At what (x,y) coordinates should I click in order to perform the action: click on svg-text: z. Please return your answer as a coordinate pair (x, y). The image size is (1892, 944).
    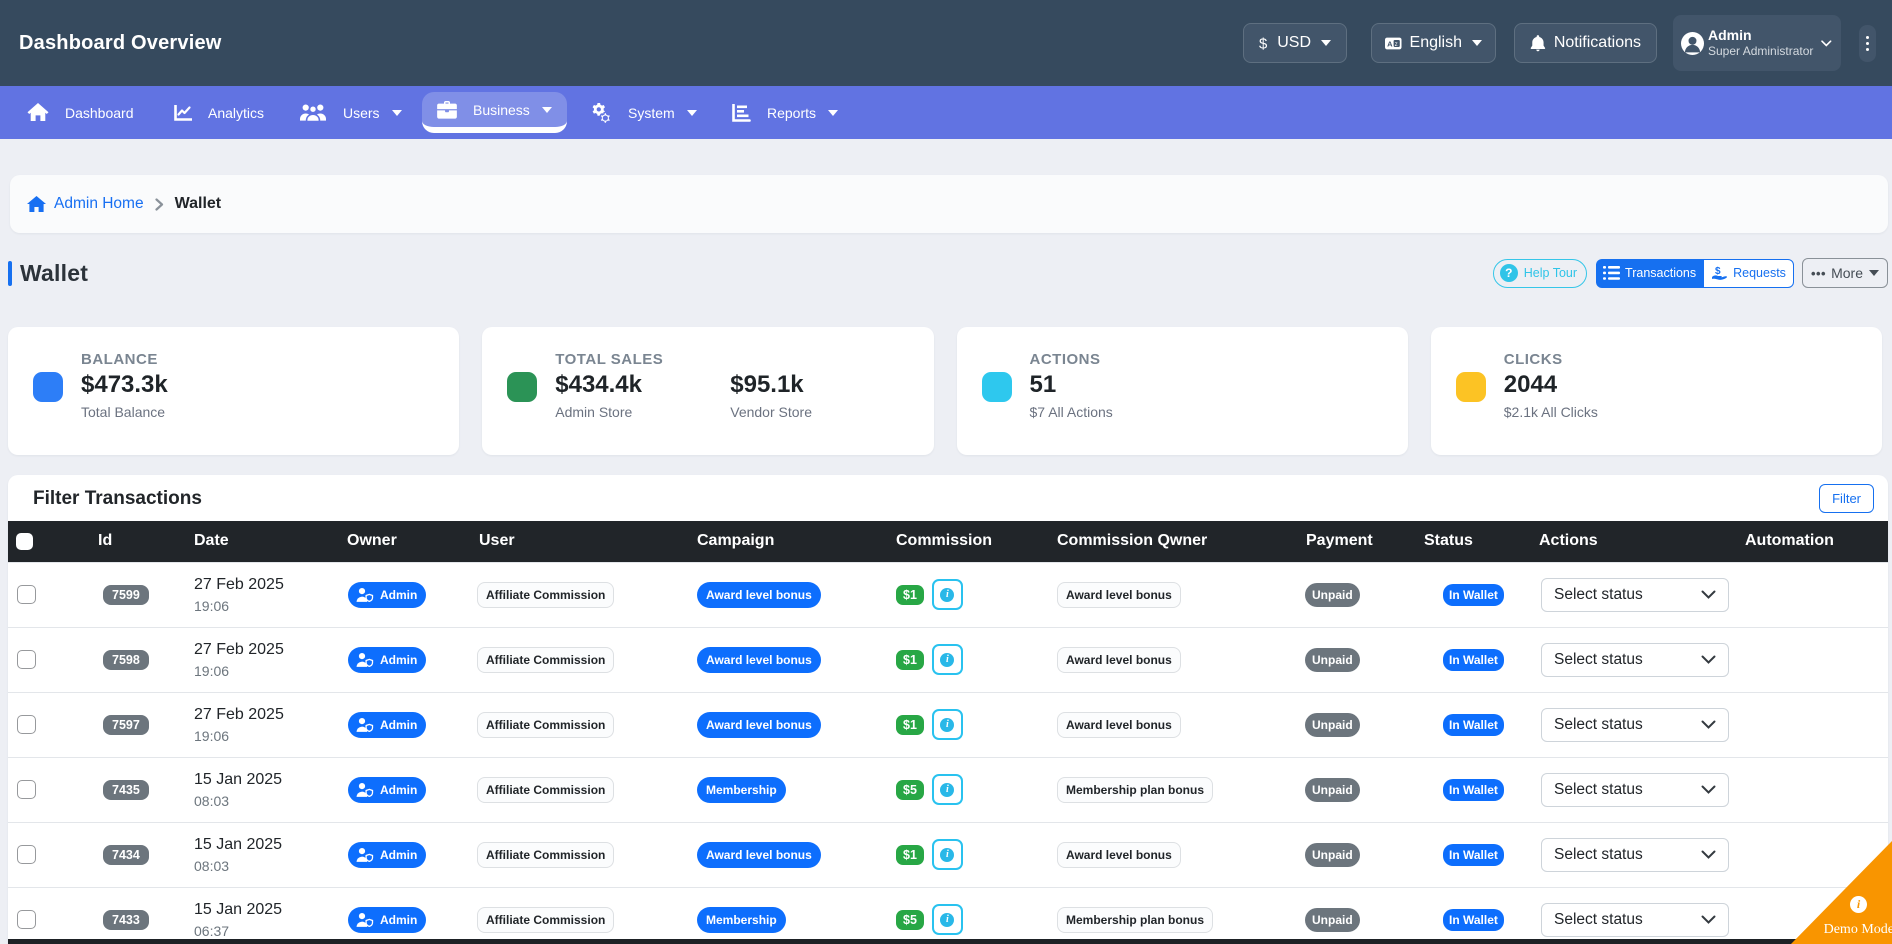
    Looking at the image, I should click on (1396, 43).